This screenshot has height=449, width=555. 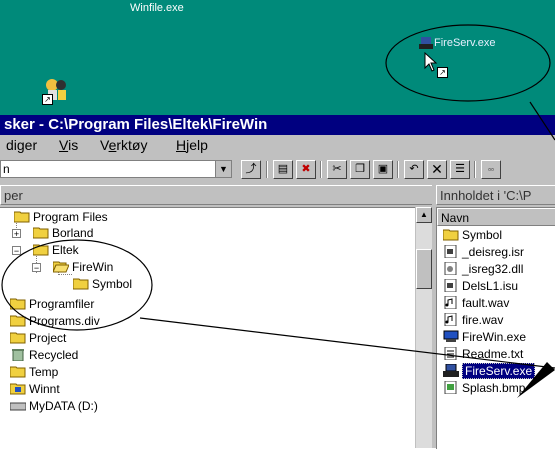 What do you see at coordinates (157, 8) in the screenshot?
I see `winfile-desktop-label: Winfile.exe` at bounding box center [157, 8].